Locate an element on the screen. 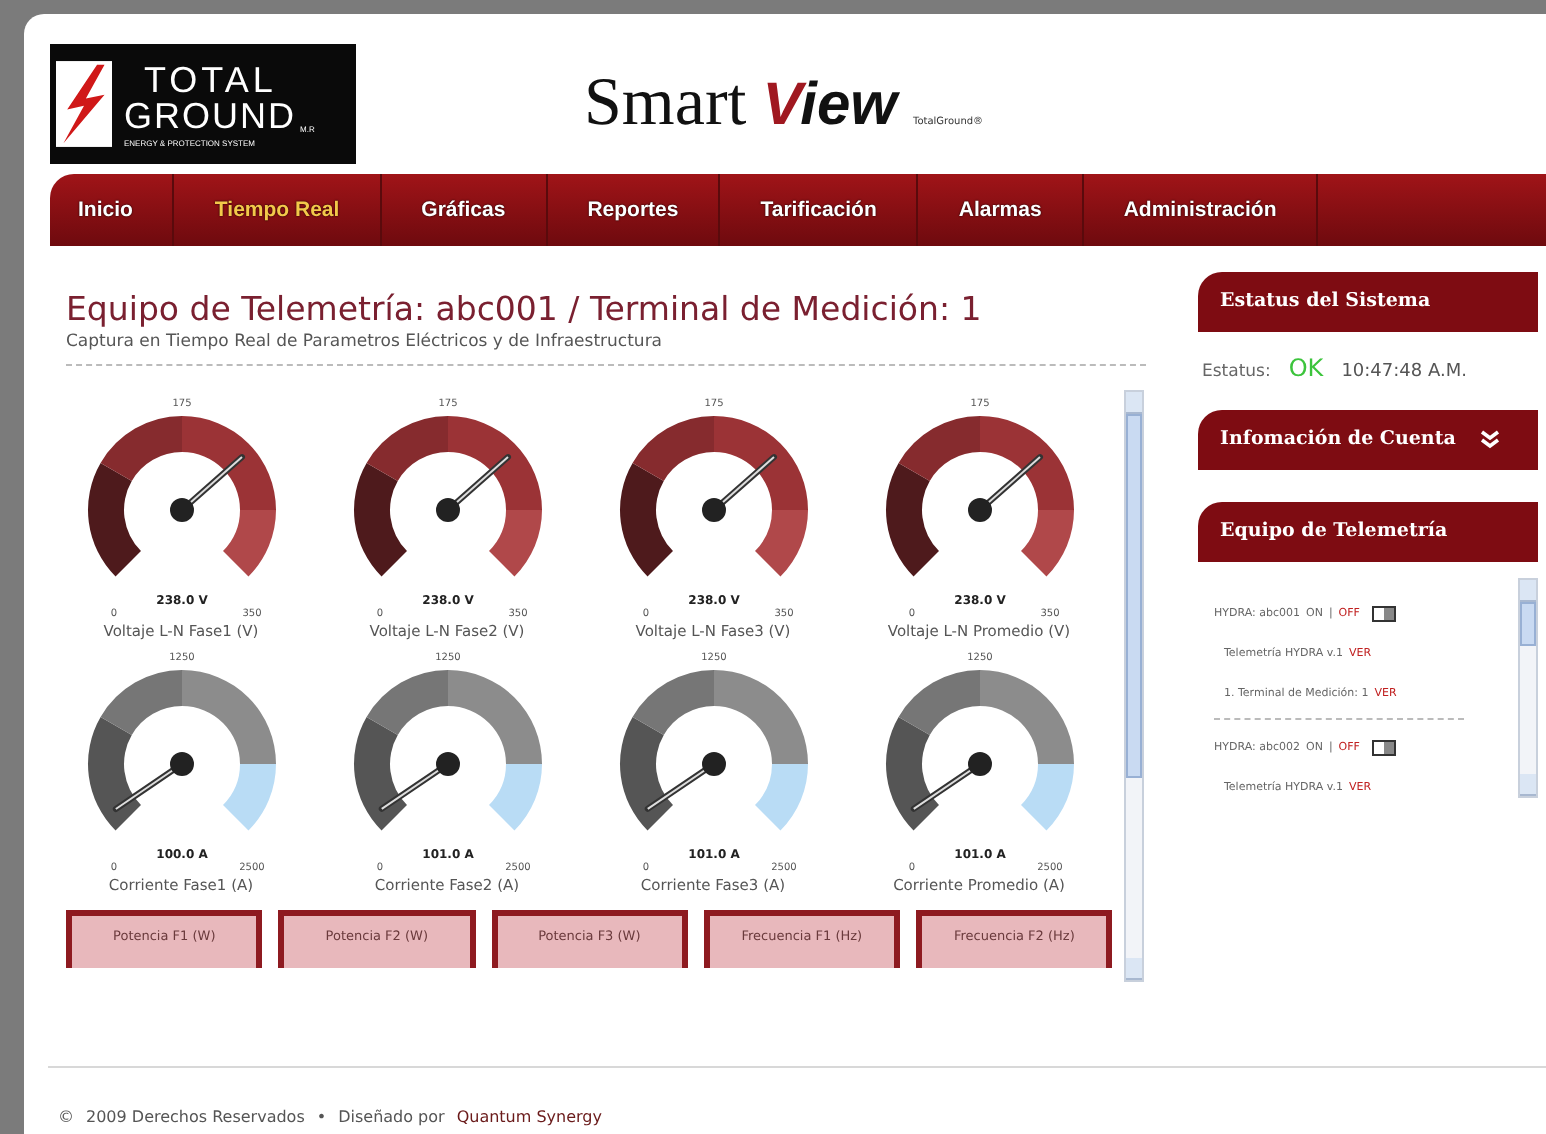 This screenshot has width=1546, height=1134. status-time: 10:47:48 A.M. is located at coordinates (1404, 372).